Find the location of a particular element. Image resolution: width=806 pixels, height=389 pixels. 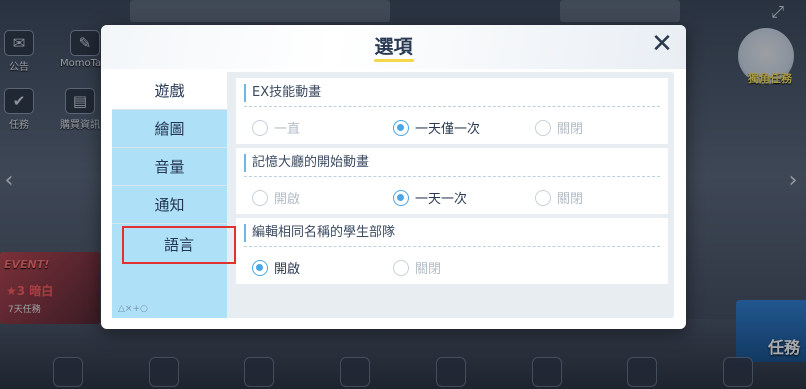

sidebar-item-label: 遊戲 is located at coordinates (169, 91).